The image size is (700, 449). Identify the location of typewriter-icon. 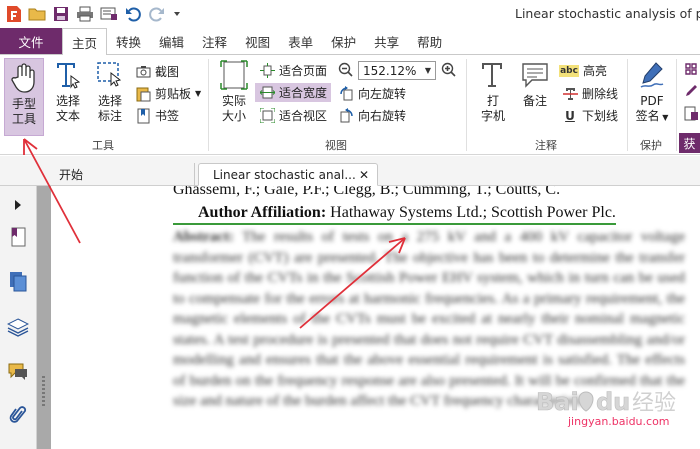
(493, 75).